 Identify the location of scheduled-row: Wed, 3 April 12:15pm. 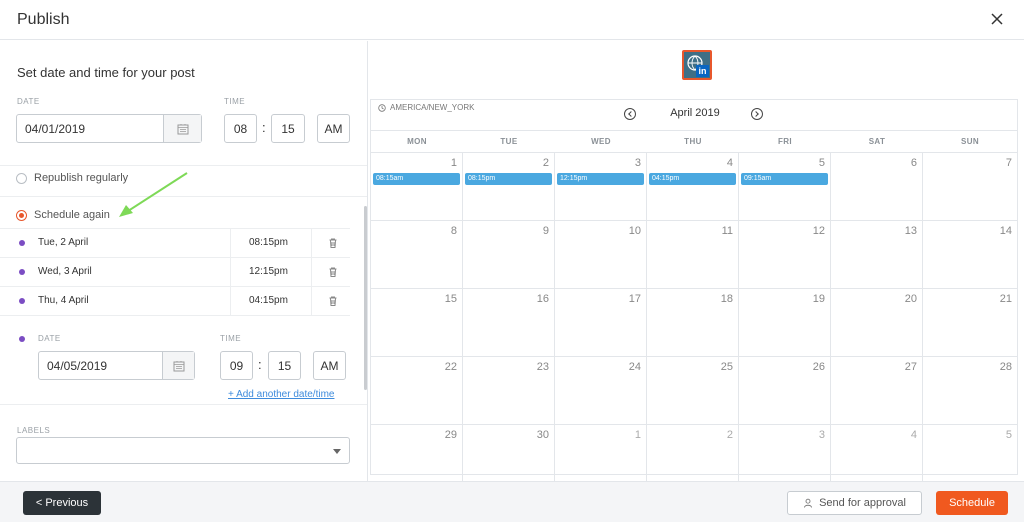
(175, 271).